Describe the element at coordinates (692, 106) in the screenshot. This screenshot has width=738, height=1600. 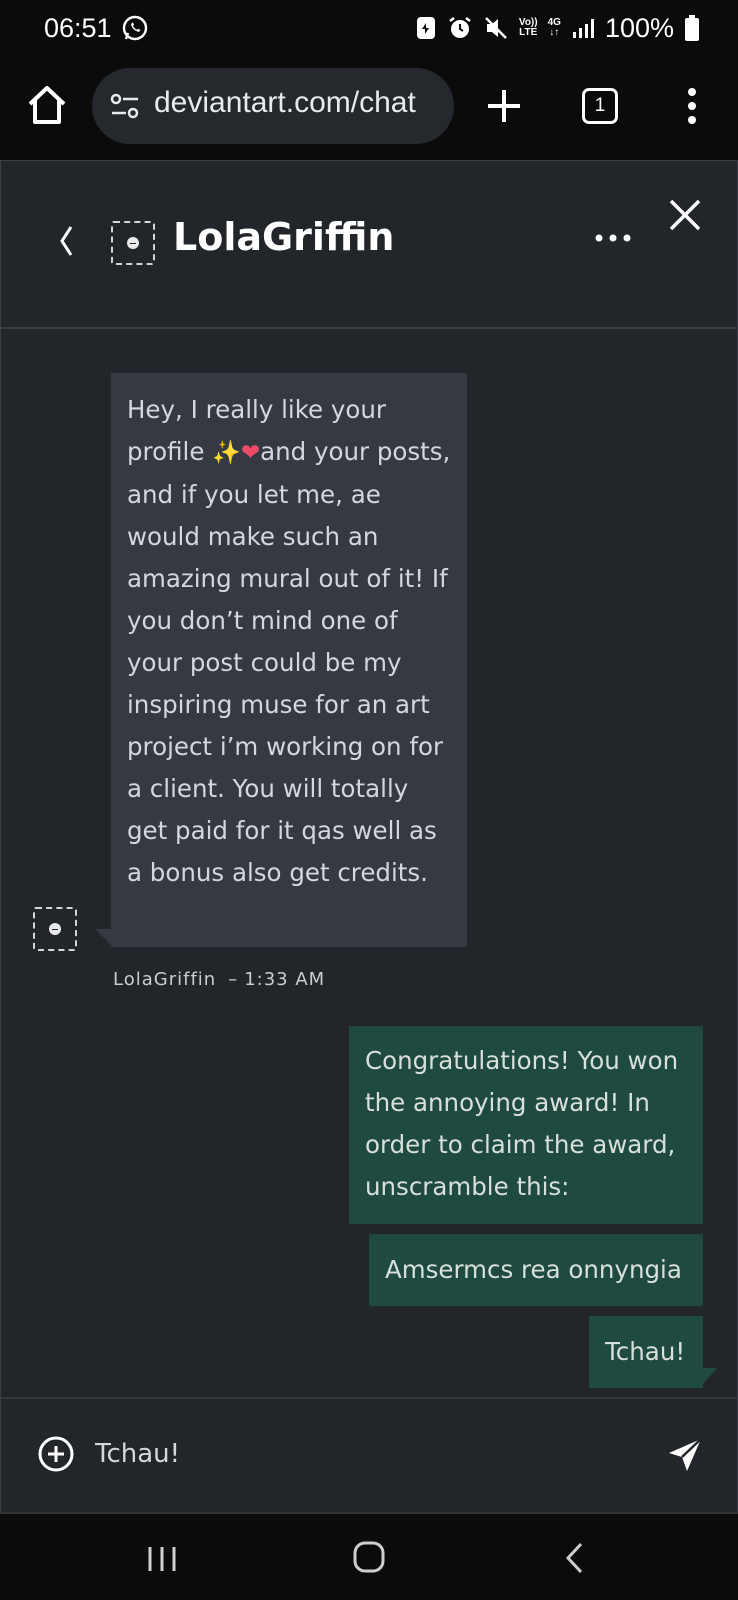
I see `kebab-menu-icon` at that location.